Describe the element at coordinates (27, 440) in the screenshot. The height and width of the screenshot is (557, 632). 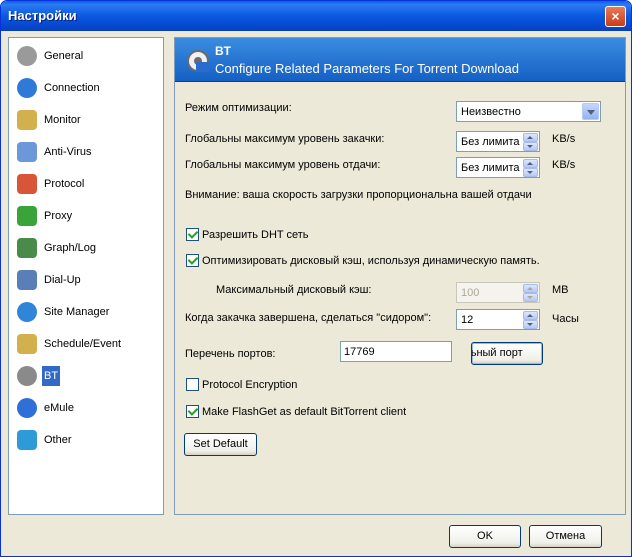
I see `check-icon` at that location.